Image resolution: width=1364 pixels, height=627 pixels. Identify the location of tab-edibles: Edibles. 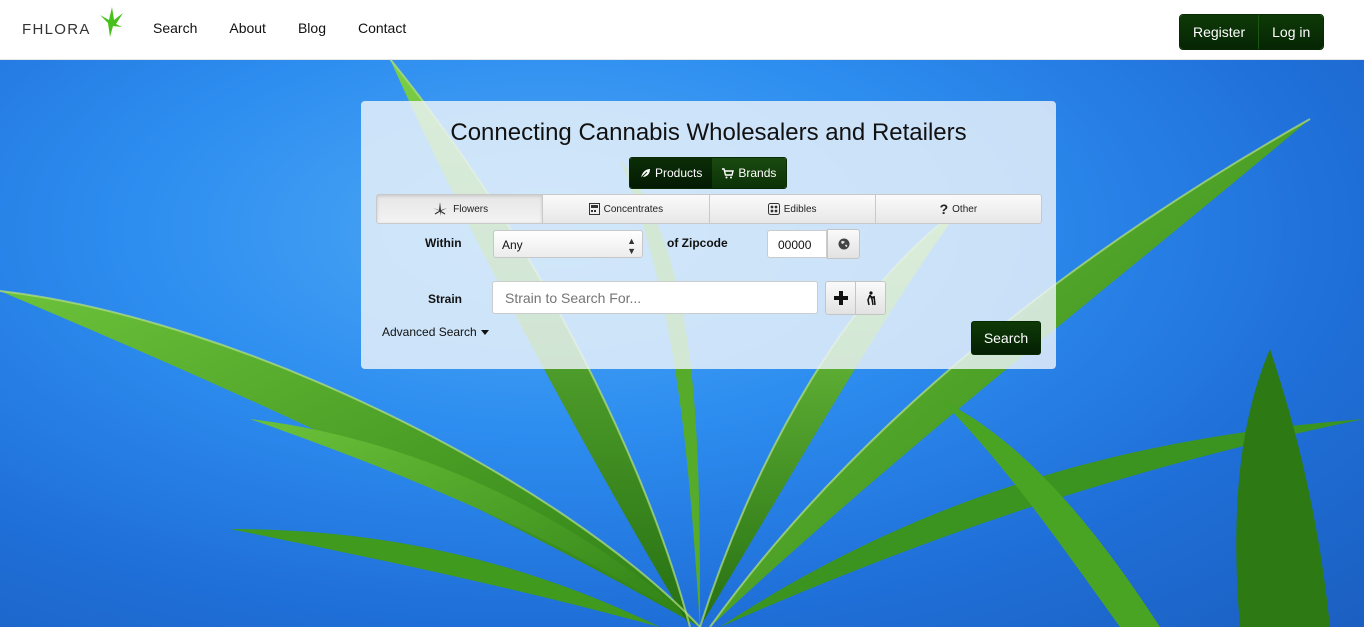
(792, 209).